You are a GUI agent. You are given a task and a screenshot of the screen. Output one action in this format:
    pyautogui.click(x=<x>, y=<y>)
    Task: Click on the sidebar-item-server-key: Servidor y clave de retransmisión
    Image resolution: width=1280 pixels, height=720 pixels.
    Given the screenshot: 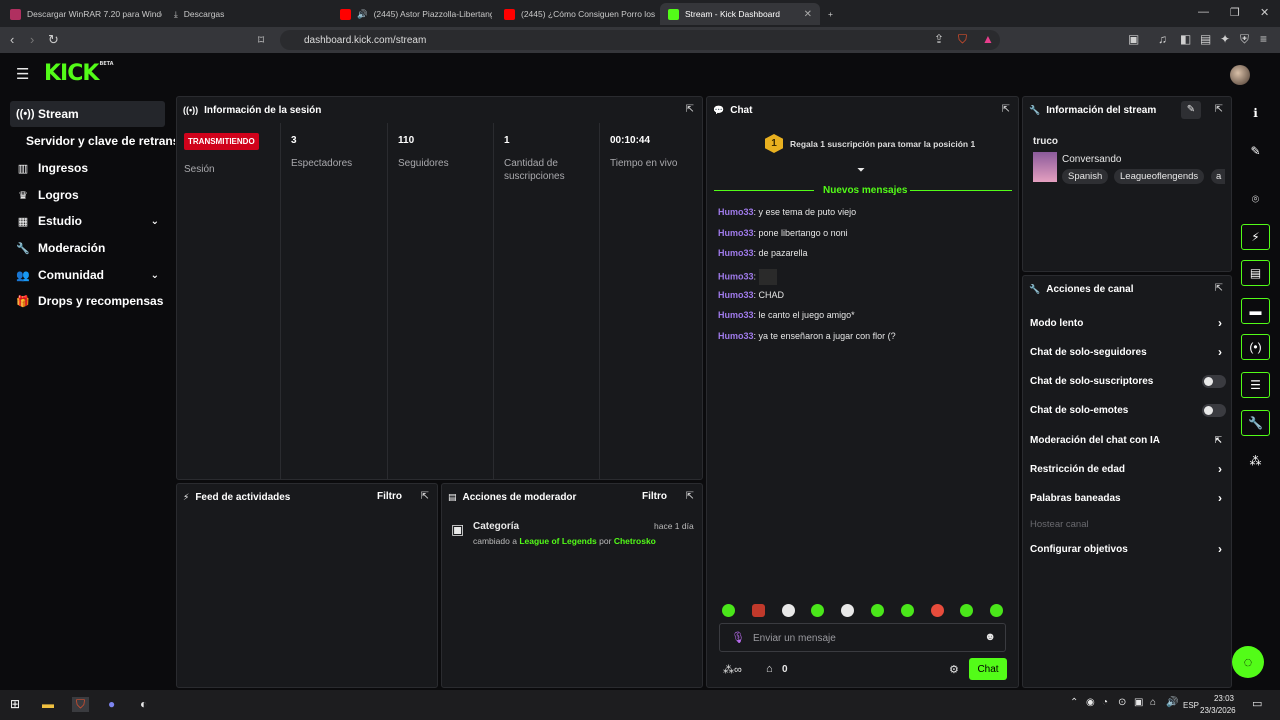 What is the action you would take?
    pyautogui.click(x=97, y=141)
    